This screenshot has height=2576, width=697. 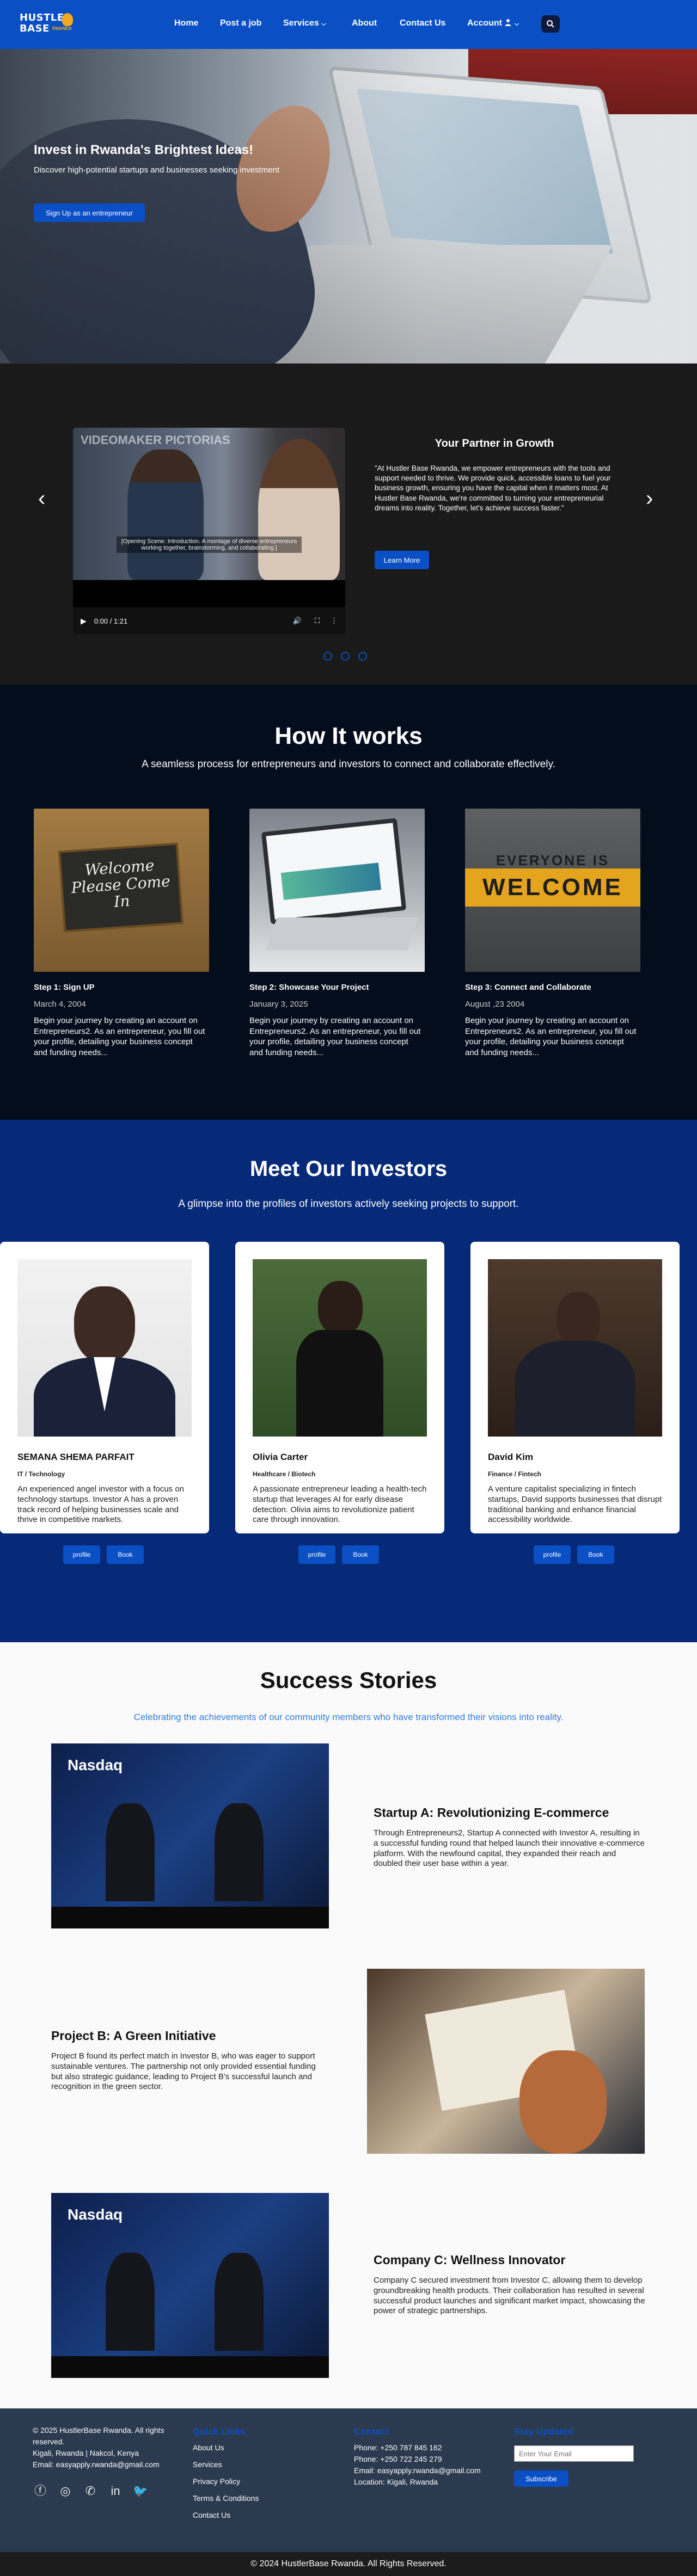 What do you see at coordinates (241, 23) in the screenshot?
I see `nav-link-post-a-job: Post a job` at bounding box center [241, 23].